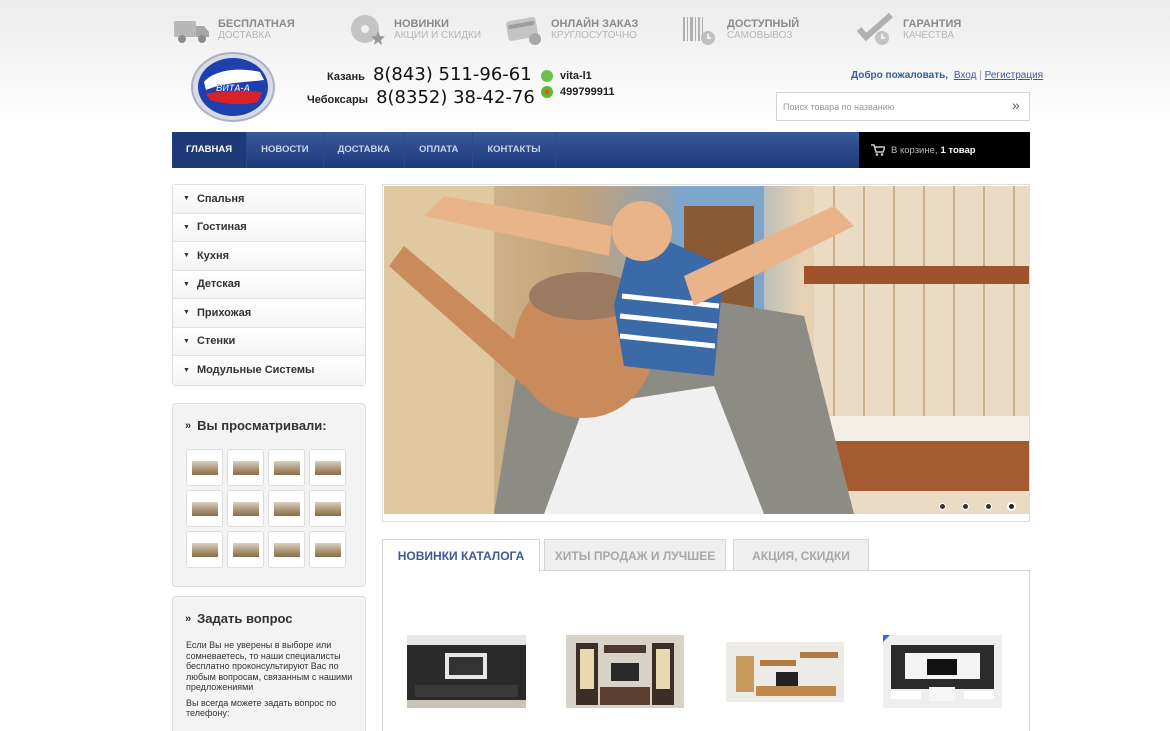 The image size is (1170, 731). I want to click on feature-guarantee: Гарантия качества, so click(909, 30).